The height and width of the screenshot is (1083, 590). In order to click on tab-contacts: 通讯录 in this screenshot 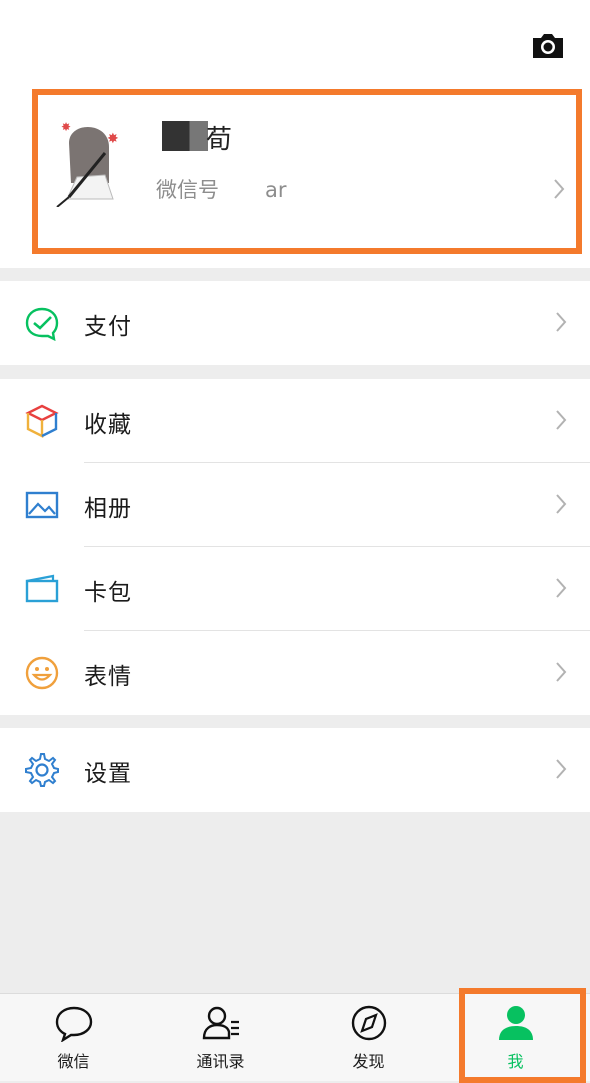, I will do `click(220, 1037)`.